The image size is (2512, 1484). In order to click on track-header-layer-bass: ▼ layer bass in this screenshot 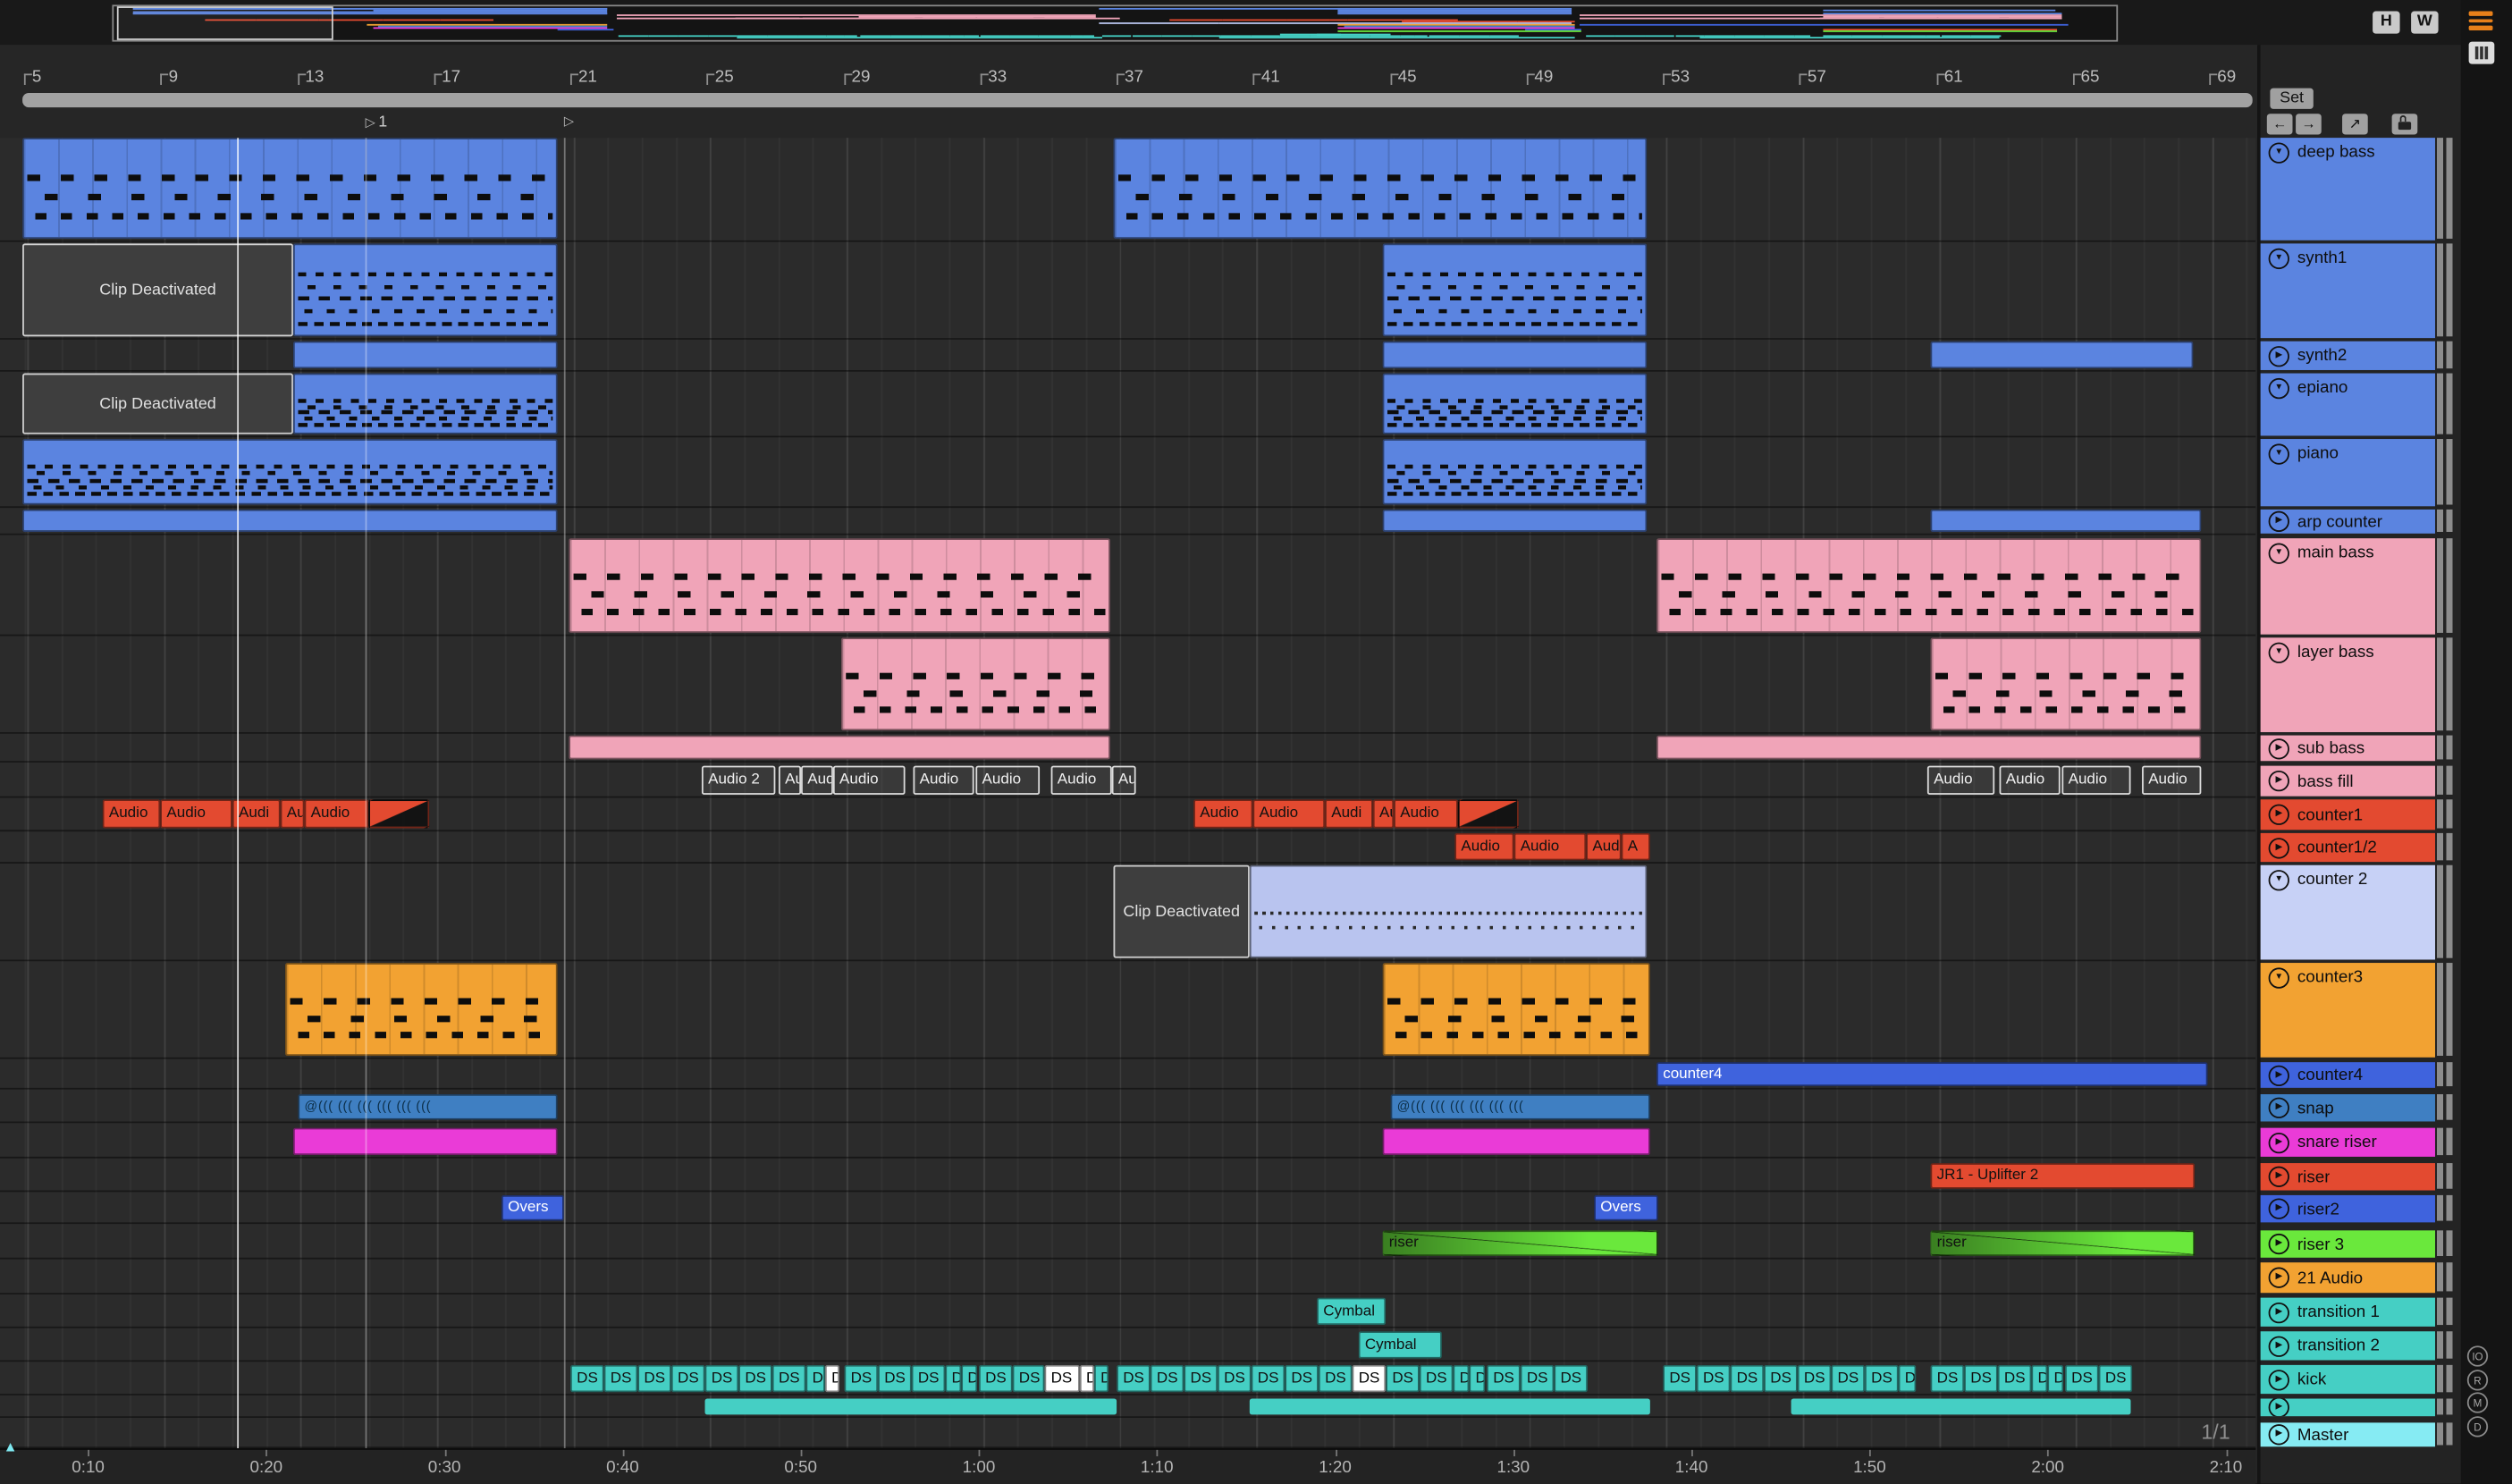, I will do `click(2348, 684)`.